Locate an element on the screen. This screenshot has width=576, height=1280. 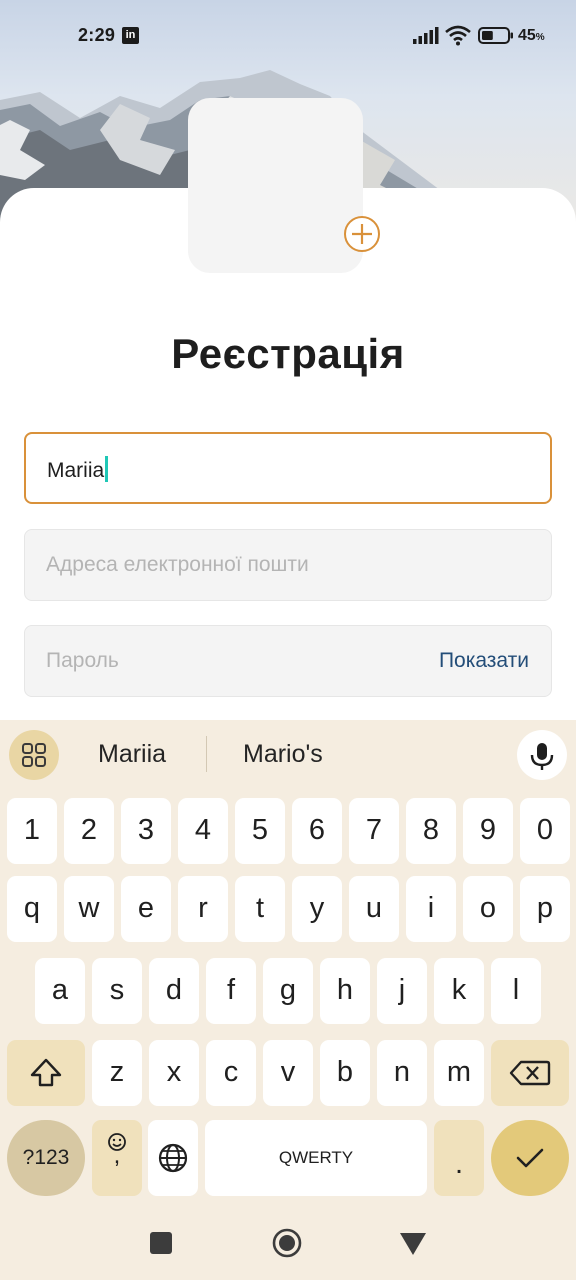
text-caret is located at coordinates (107, 469).